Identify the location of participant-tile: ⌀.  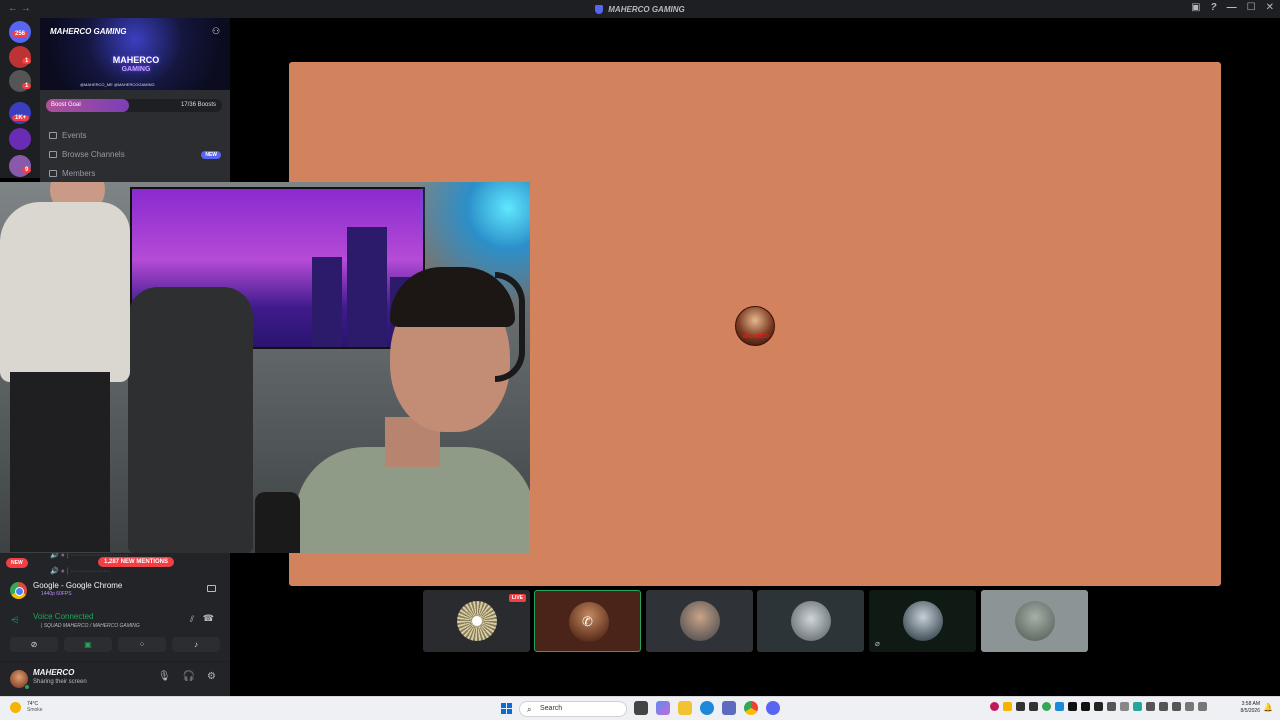
(922, 621).